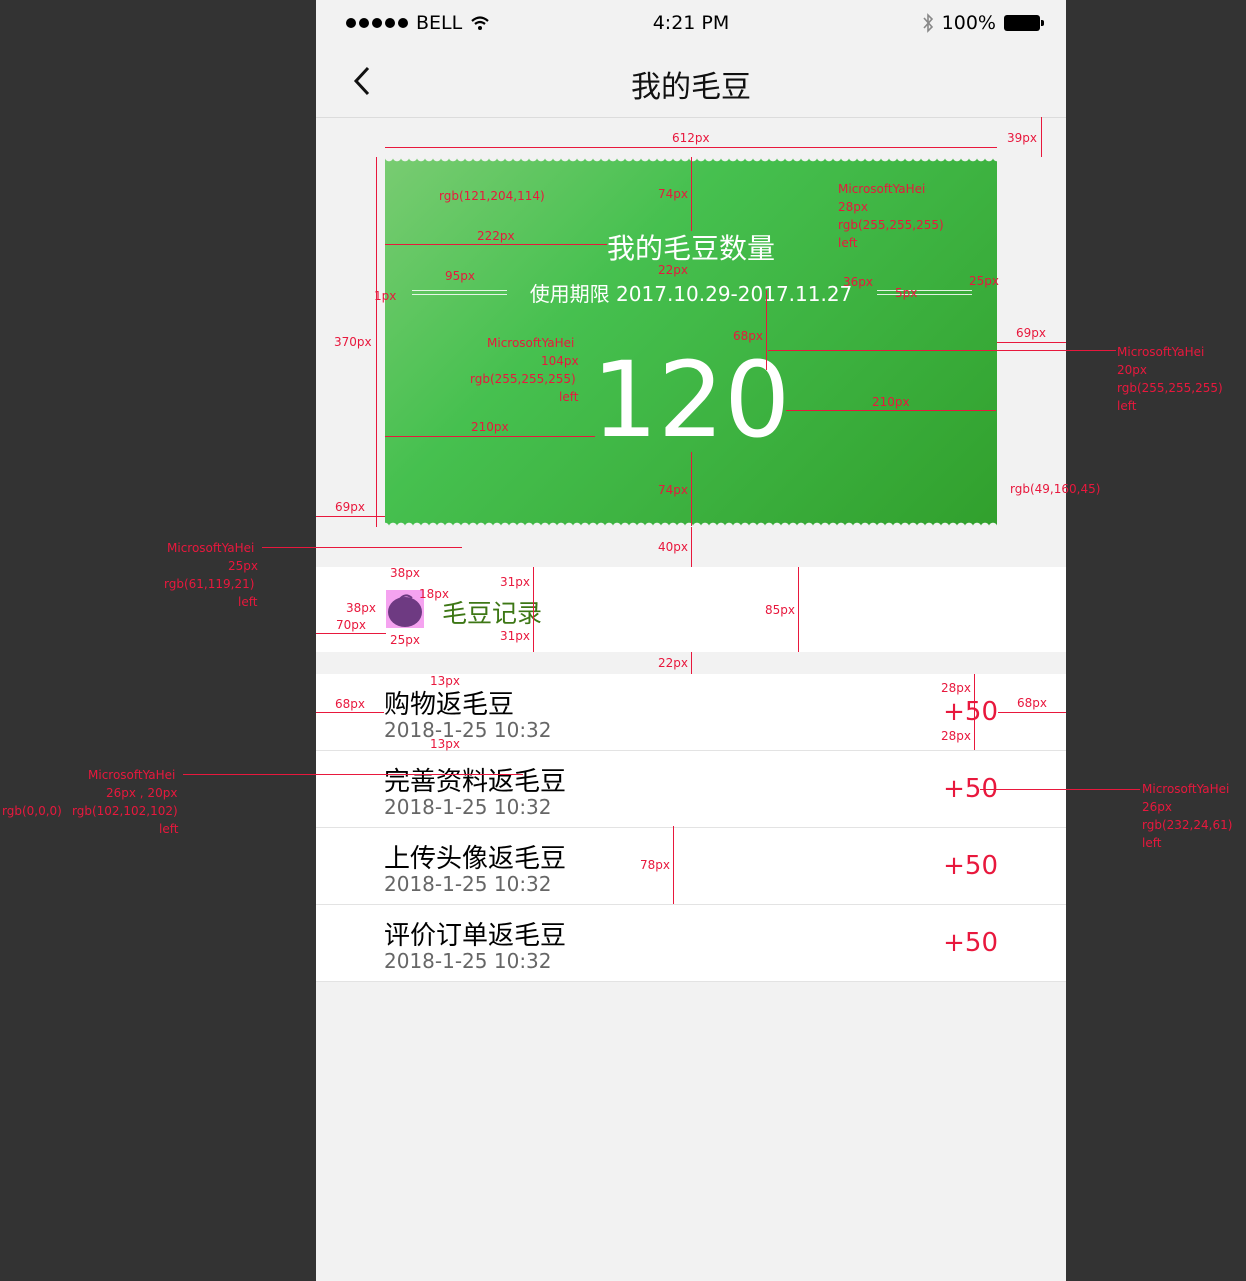 The width and height of the screenshot is (1246, 1281). What do you see at coordinates (142, 793) in the screenshot?
I see `spec-label: 26px , 20px` at bounding box center [142, 793].